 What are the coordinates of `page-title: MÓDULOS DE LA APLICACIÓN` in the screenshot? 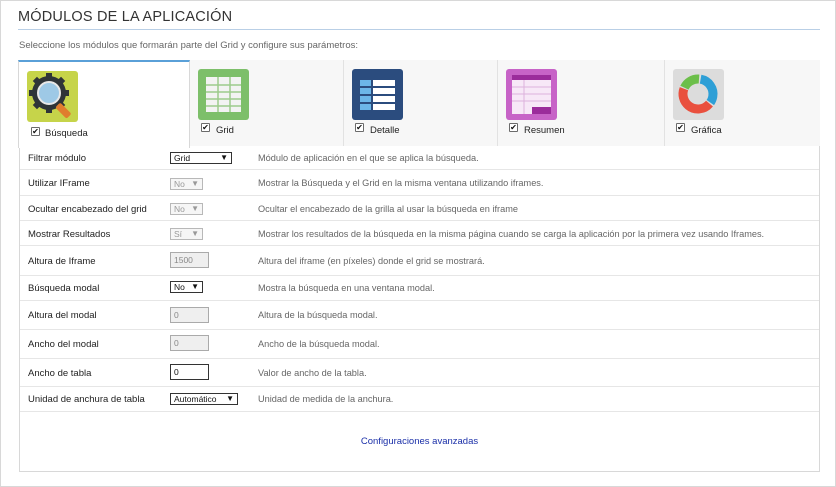 It's located at (125, 17).